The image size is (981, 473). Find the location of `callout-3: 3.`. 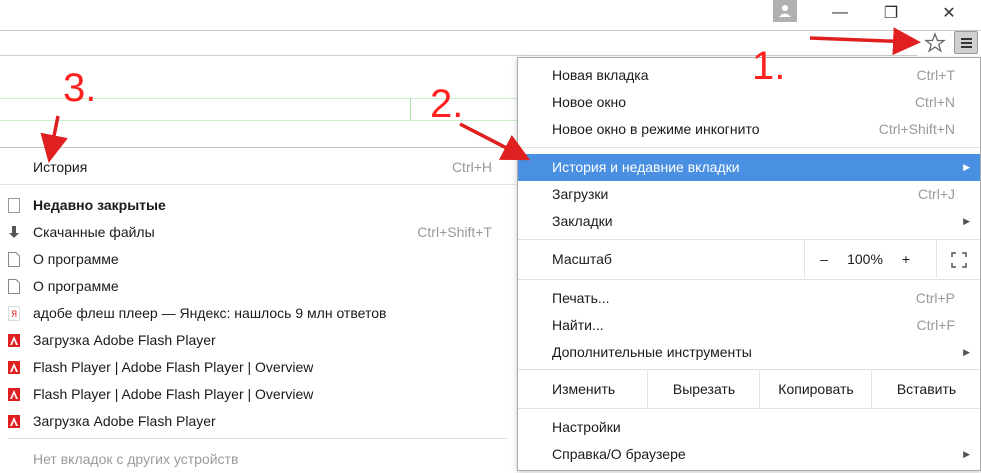

callout-3: 3. is located at coordinates (80, 88).